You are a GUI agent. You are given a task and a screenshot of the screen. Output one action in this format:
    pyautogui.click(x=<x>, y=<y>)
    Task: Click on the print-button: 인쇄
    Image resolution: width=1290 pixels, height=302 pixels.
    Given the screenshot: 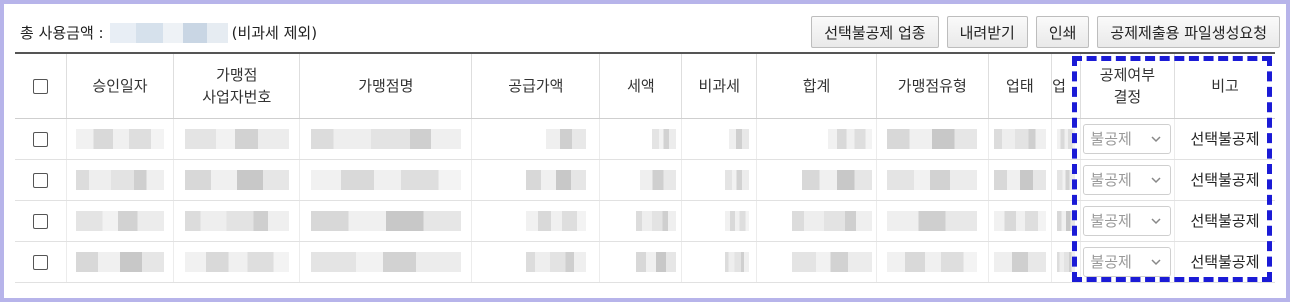 What is the action you would take?
    pyautogui.click(x=1062, y=32)
    